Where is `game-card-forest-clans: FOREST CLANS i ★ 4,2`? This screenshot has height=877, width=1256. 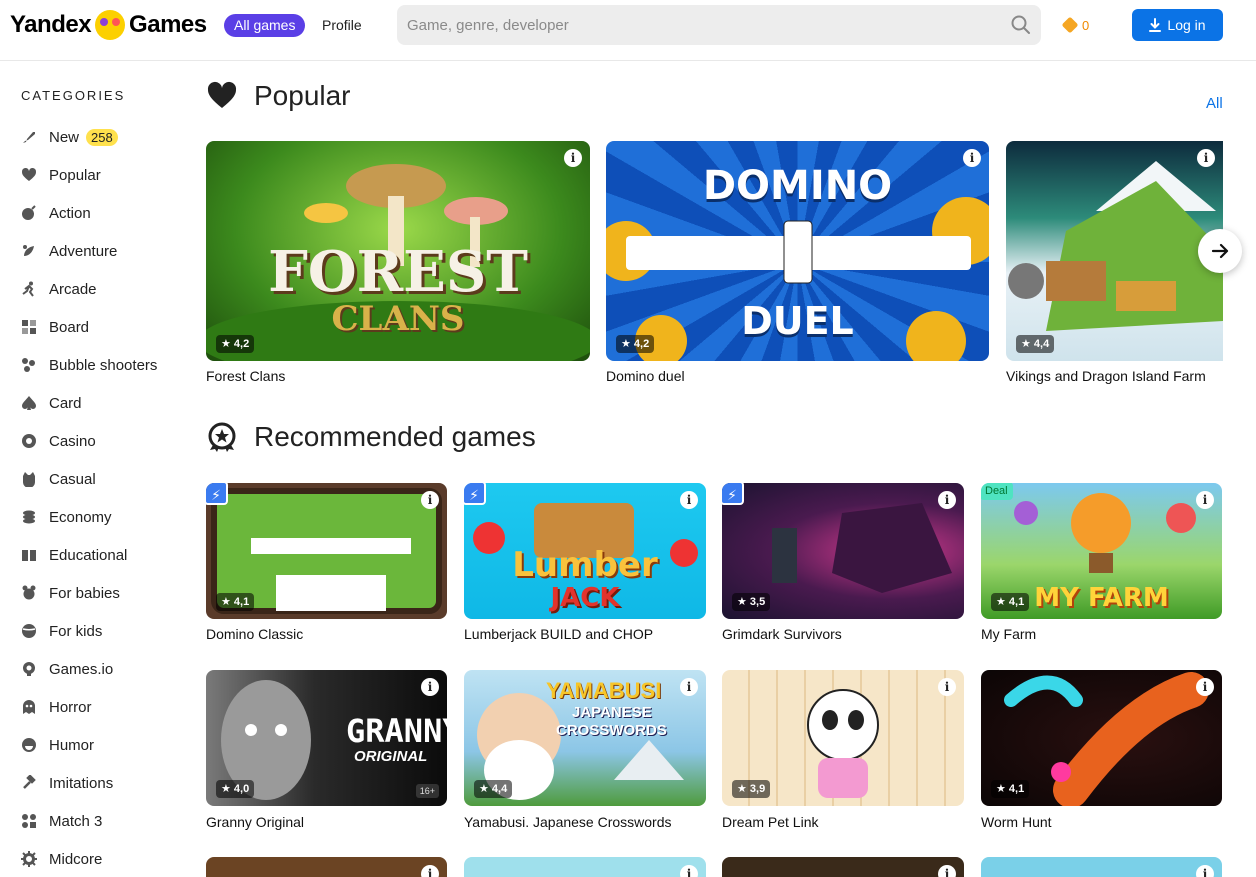
game-card-forest-clans: FOREST CLANS i ★ 4,2 is located at coordinates (398, 251).